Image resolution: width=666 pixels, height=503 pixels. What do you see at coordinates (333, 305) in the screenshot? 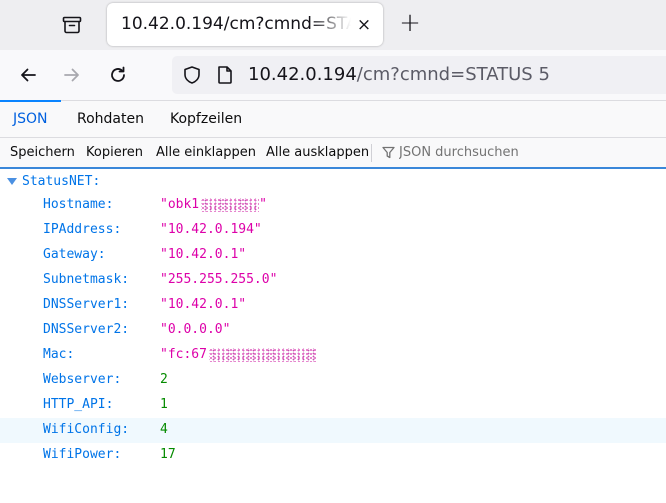
I see `table-row: DNSServer1: "10.42.0.1"` at bounding box center [333, 305].